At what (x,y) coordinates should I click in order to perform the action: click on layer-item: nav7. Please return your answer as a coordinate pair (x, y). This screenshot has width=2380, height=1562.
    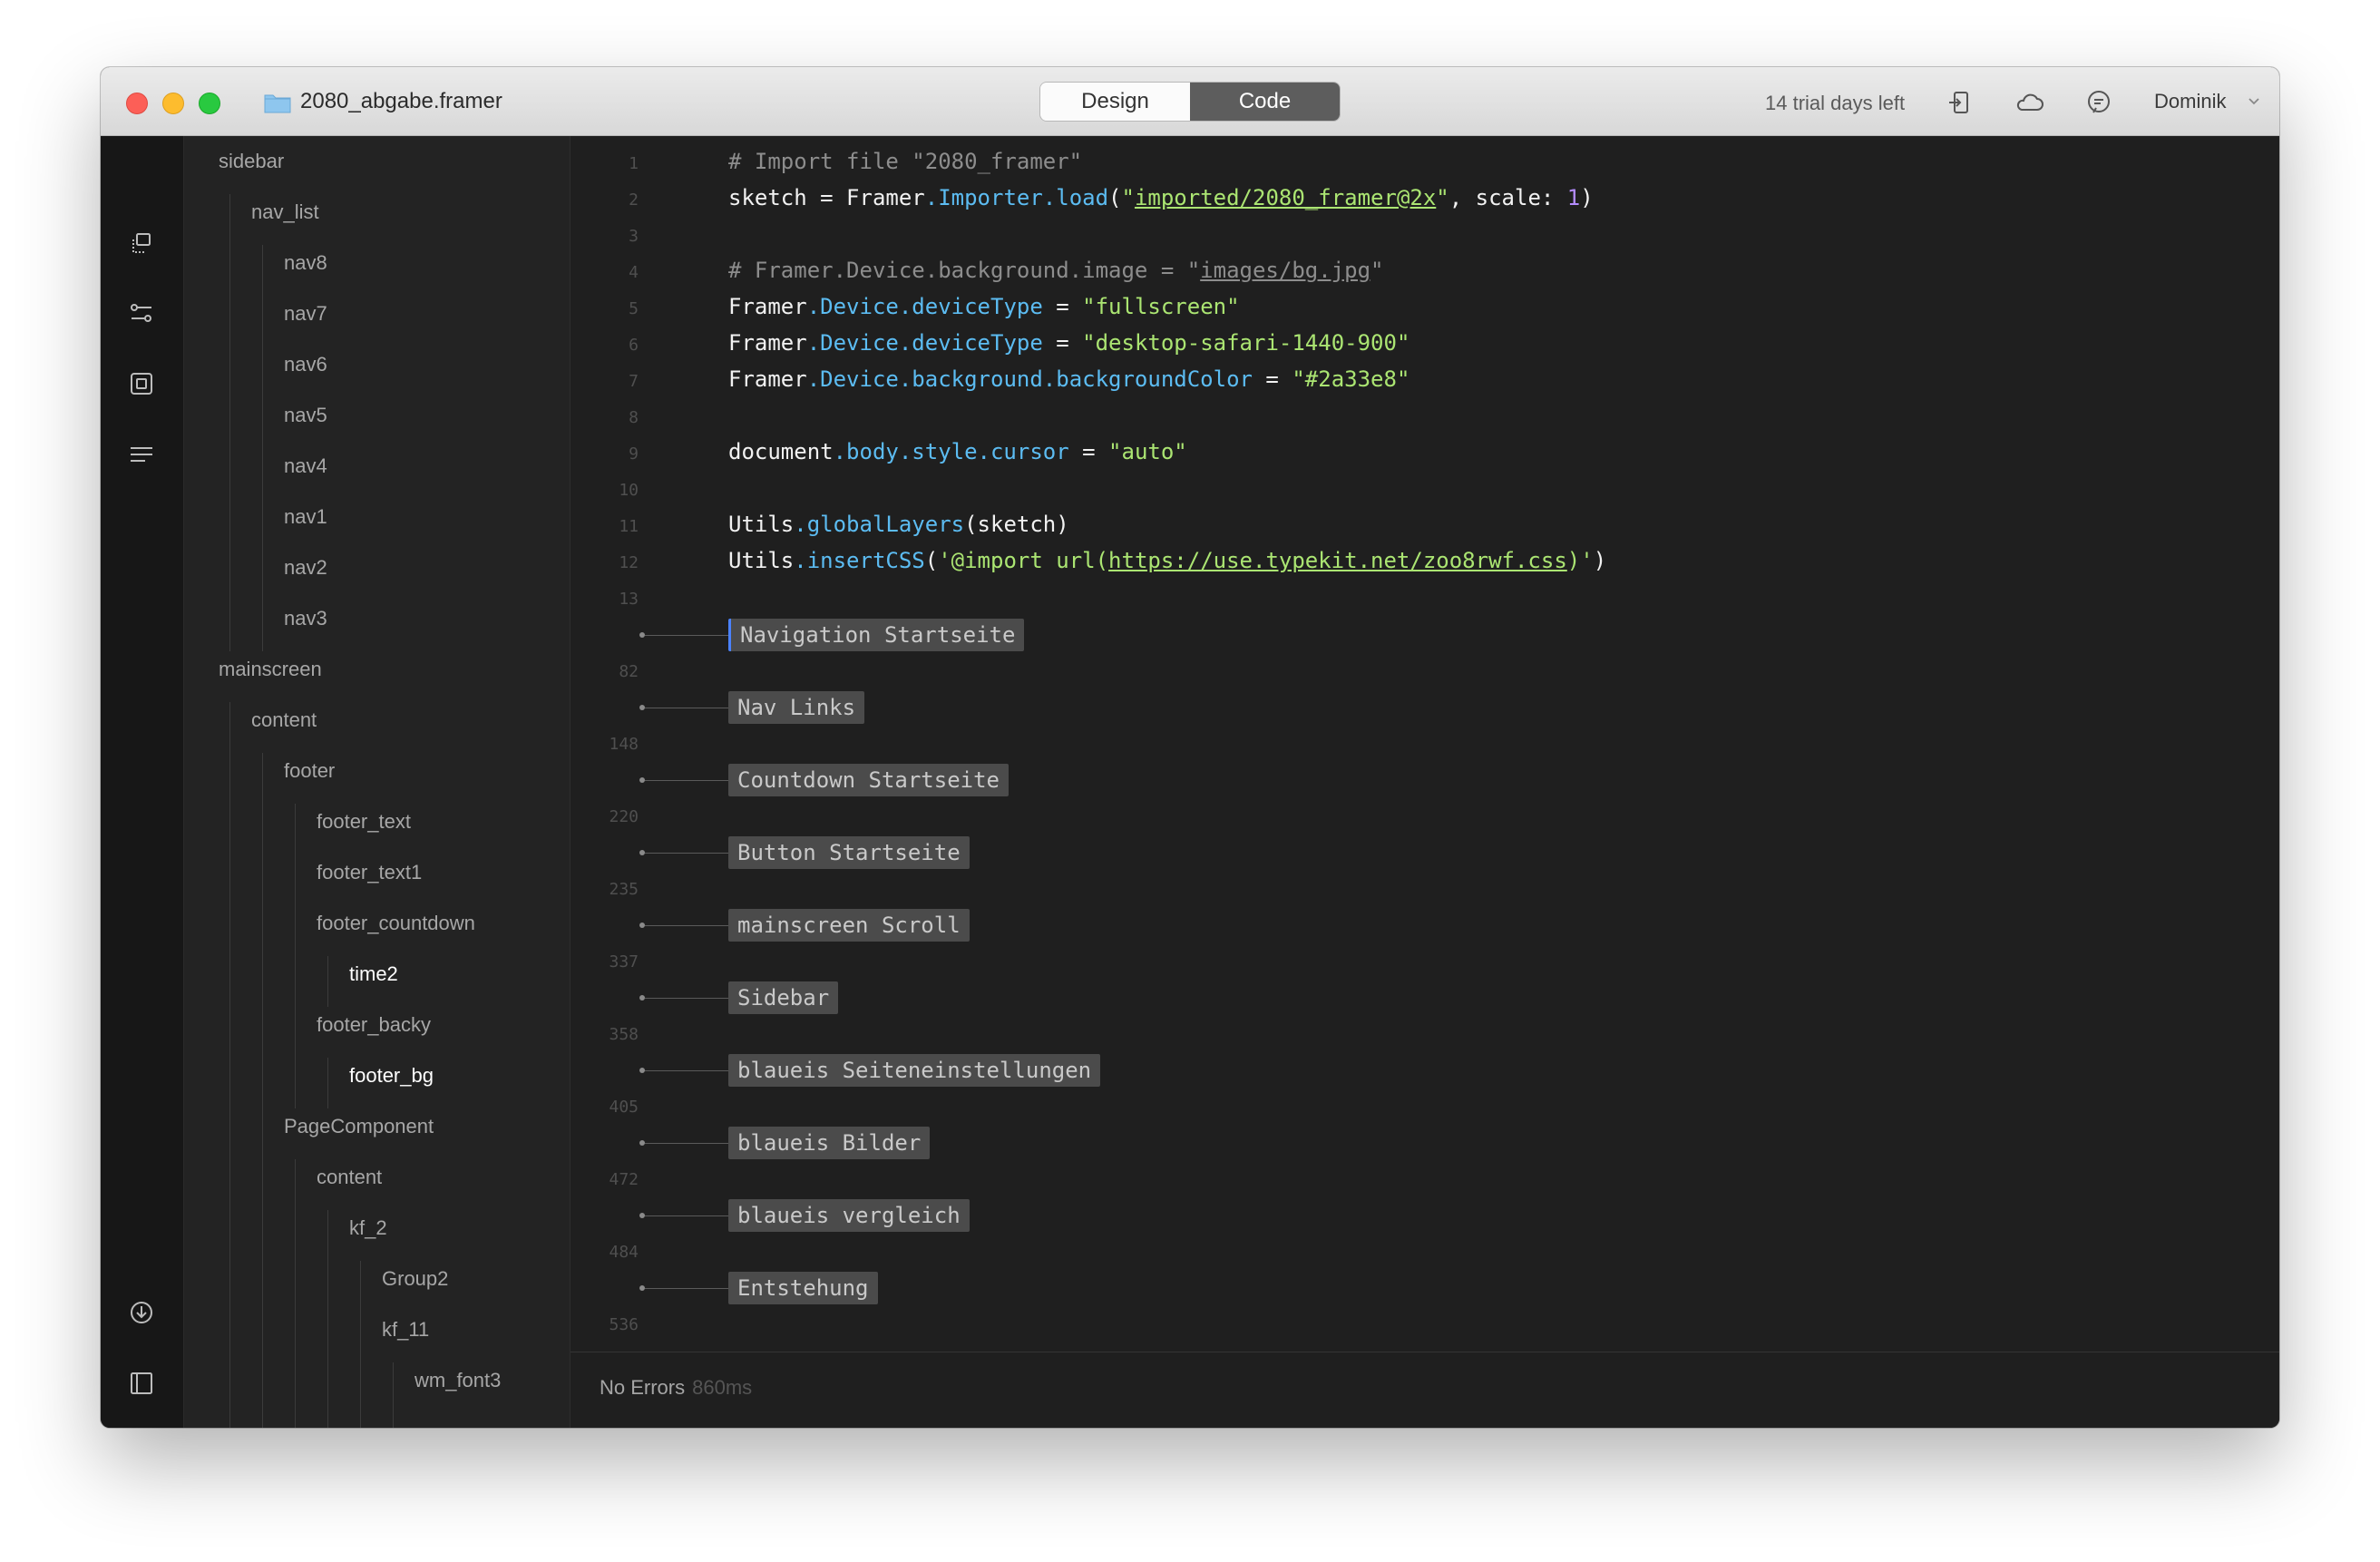
    Looking at the image, I should click on (305, 314).